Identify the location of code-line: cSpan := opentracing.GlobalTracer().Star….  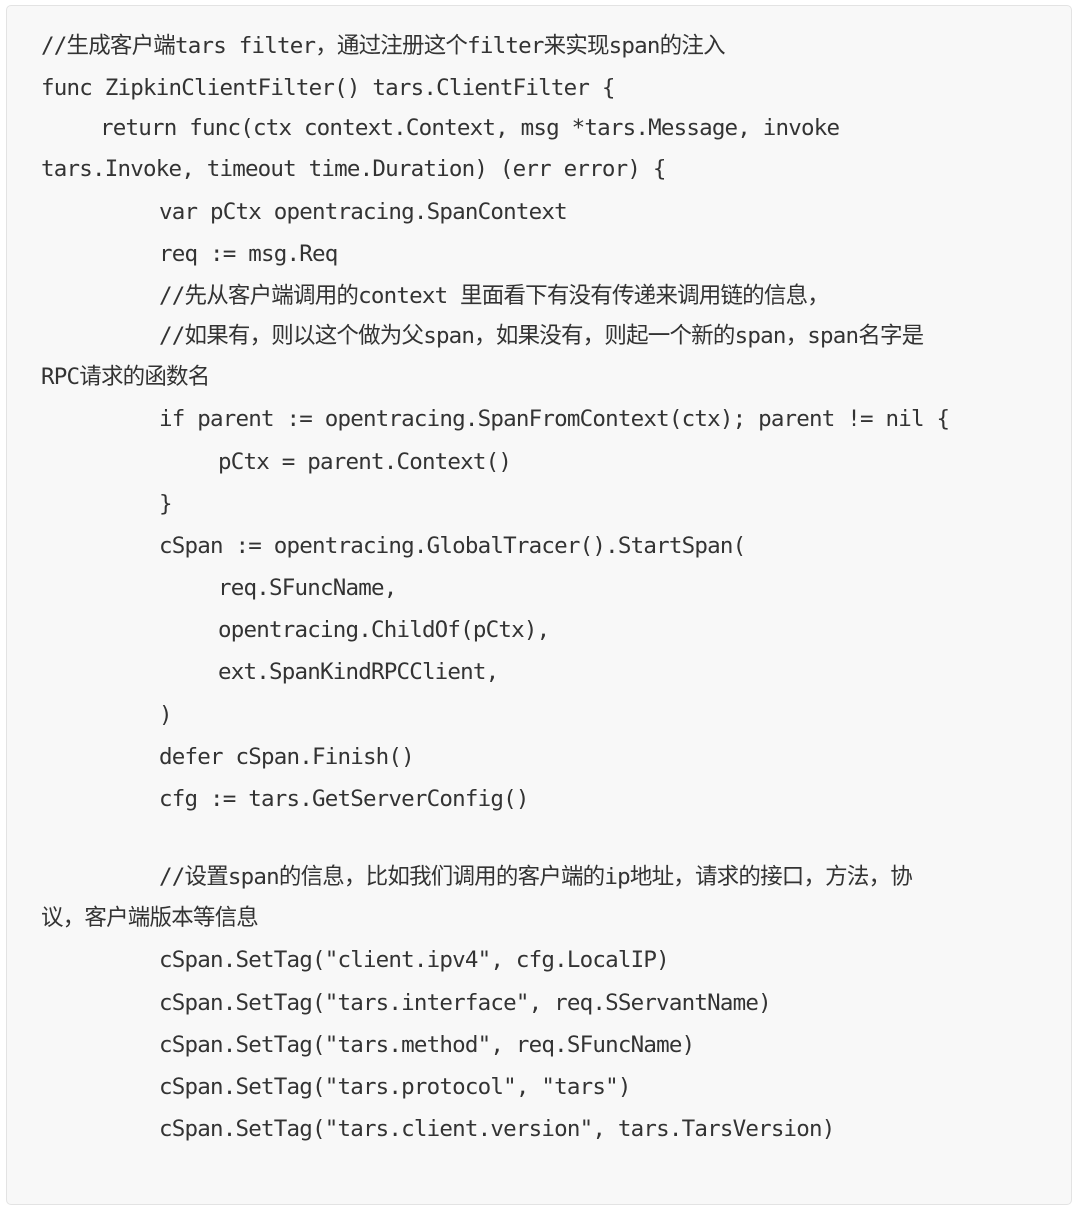
(452, 545).